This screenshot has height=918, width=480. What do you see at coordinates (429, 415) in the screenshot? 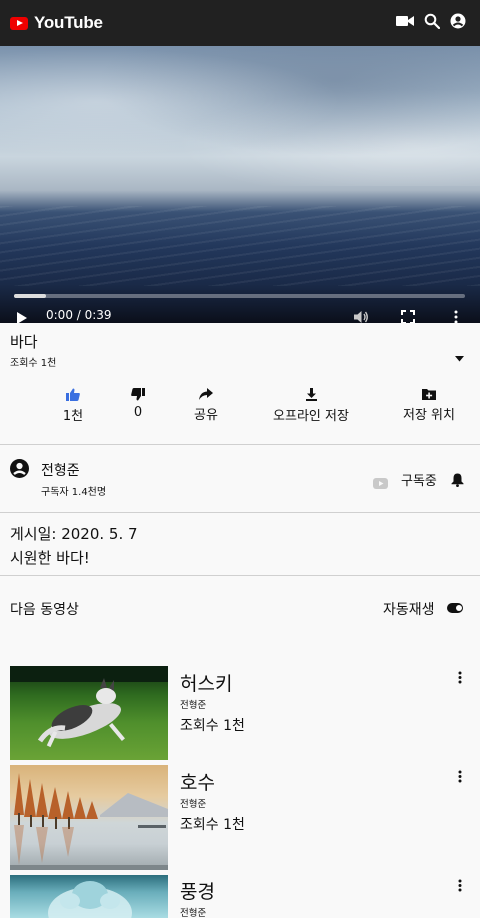
I see `save-to-label: 저장 위치` at bounding box center [429, 415].